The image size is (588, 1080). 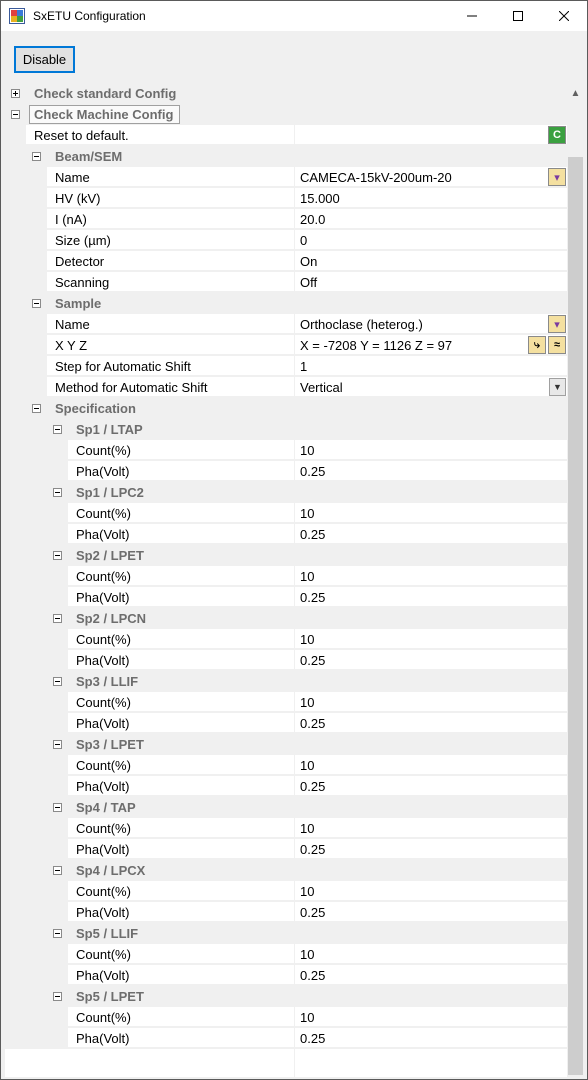 What do you see at coordinates (286, 996) in the screenshot?
I see `category-spectrometer: Sp5 / LPET` at bounding box center [286, 996].